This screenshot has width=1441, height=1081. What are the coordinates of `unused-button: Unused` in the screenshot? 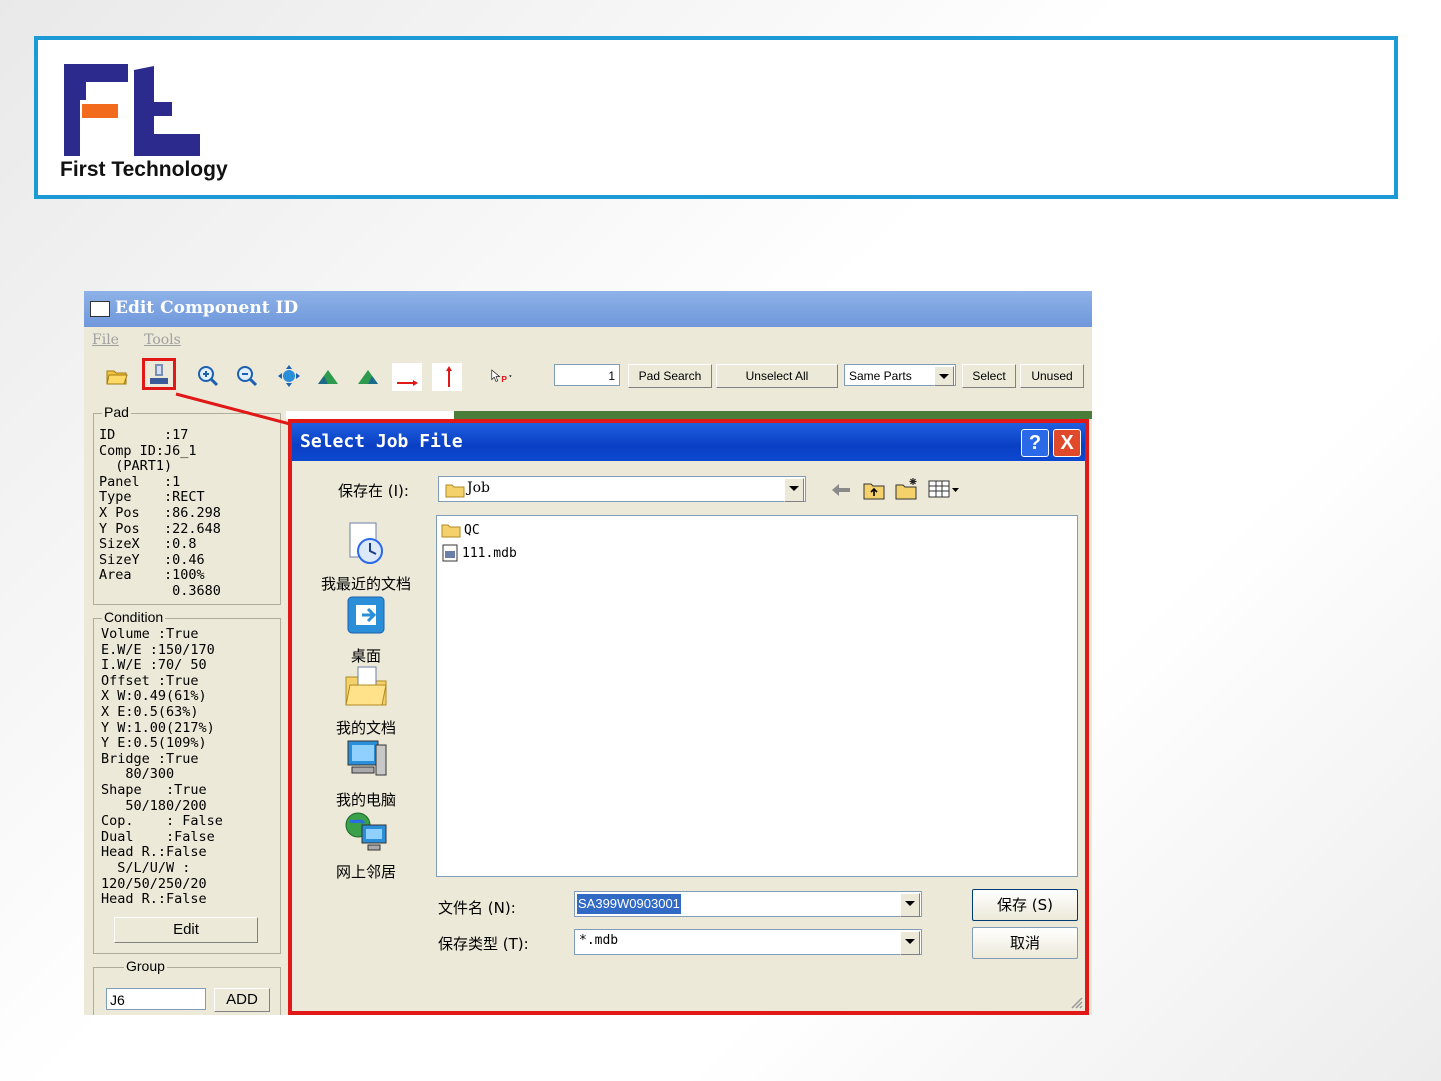 It's located at (1052, 376).